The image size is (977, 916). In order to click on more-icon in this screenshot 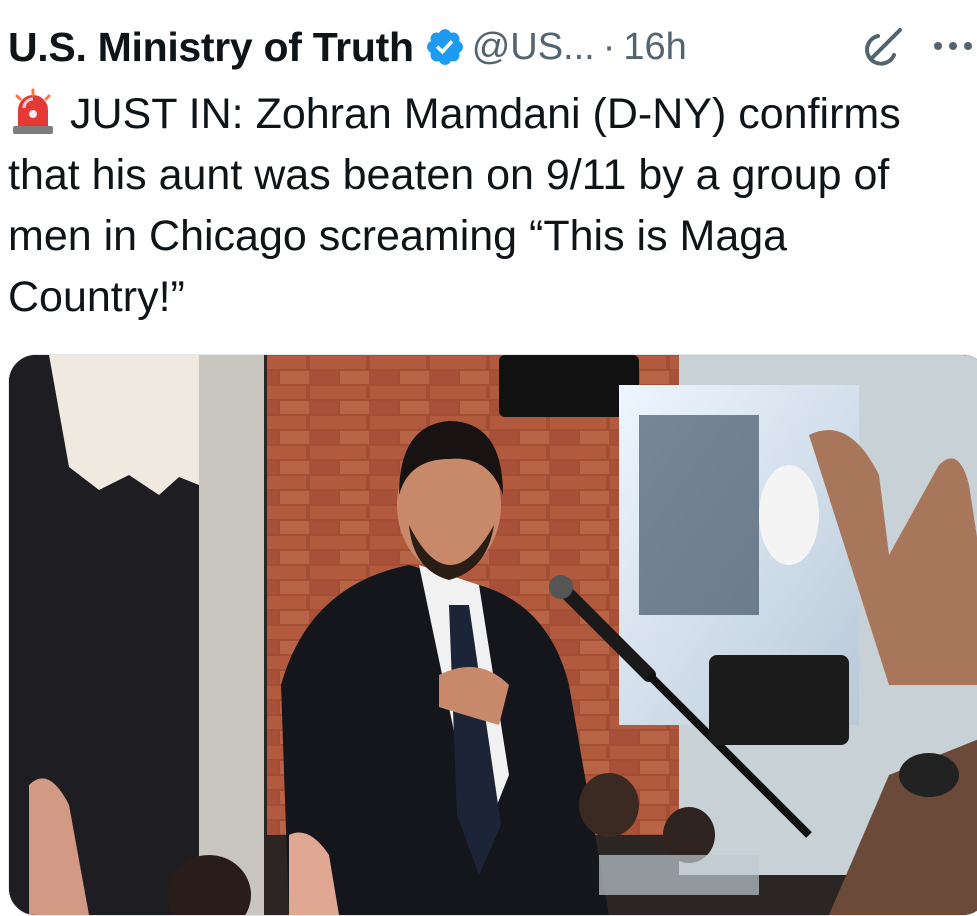, I will do `click(952, 46)`.